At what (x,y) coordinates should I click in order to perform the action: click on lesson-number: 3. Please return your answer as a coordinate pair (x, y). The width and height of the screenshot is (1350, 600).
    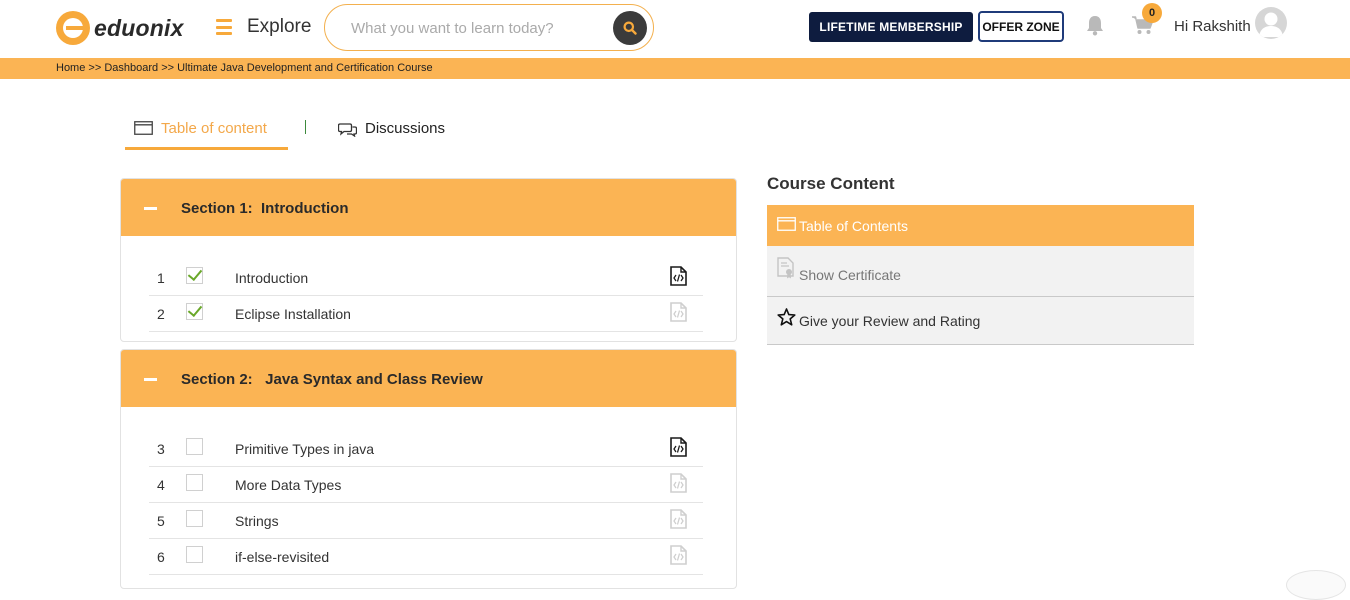
    Looking at the image, I should click on (161, 449).